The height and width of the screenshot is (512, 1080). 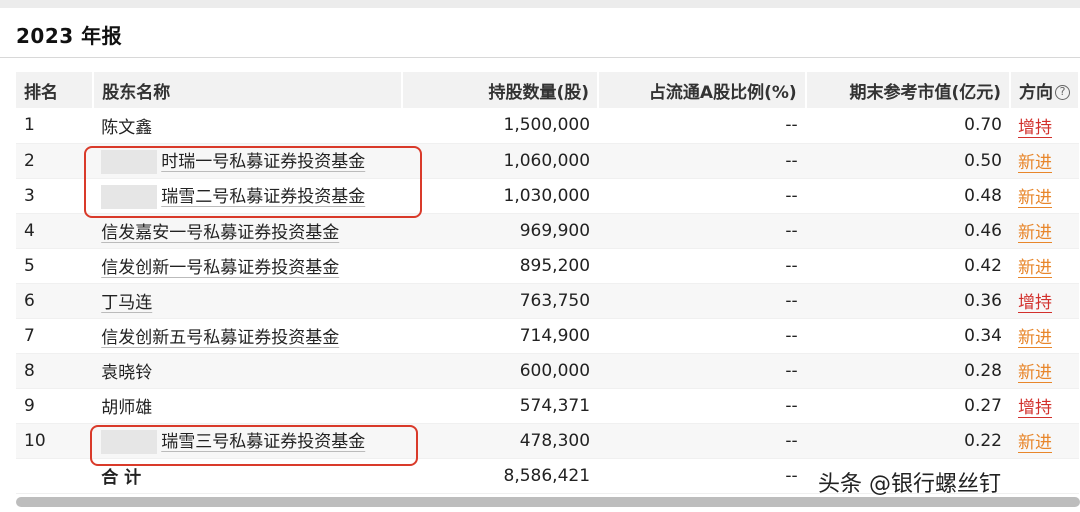 What do you see at coordinates (907, 161) in the screenshot?
I see `cell-value: 0.50` at bounding box center [907, 161].